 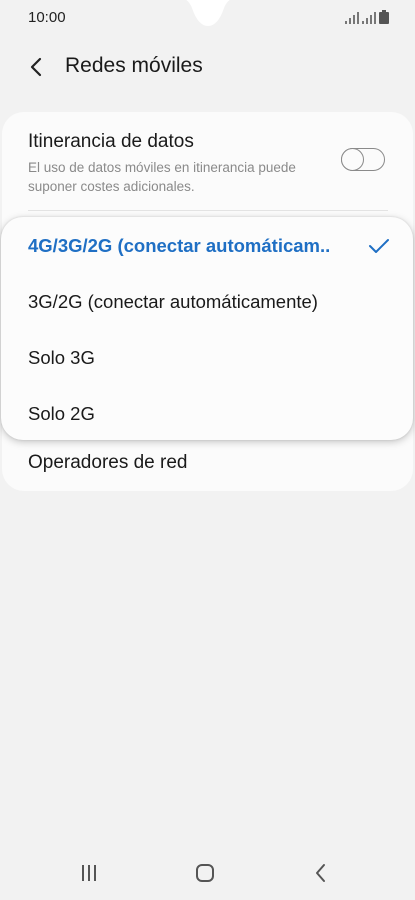 What do you see at coordinates (179, 245) in the screenshot?
I see `network-mode-option-label: 4G/3G/2G (conectar automáticam..` at bounding box center [179, 245].